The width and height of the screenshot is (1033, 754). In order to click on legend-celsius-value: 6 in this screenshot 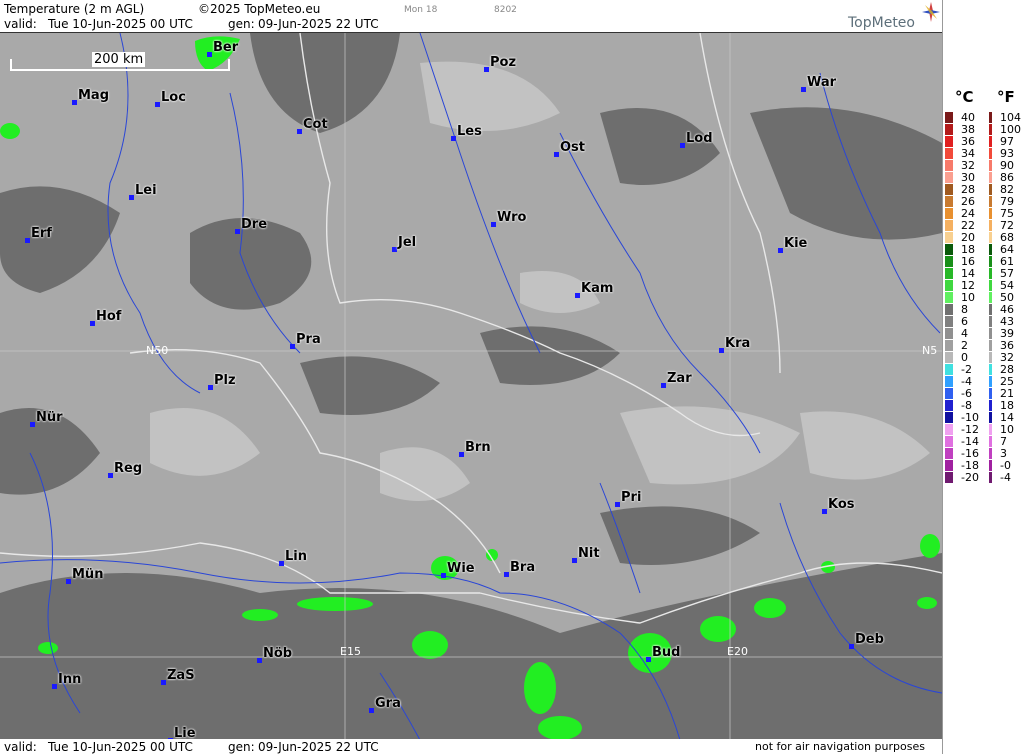, I will do `click(964, 321)`.